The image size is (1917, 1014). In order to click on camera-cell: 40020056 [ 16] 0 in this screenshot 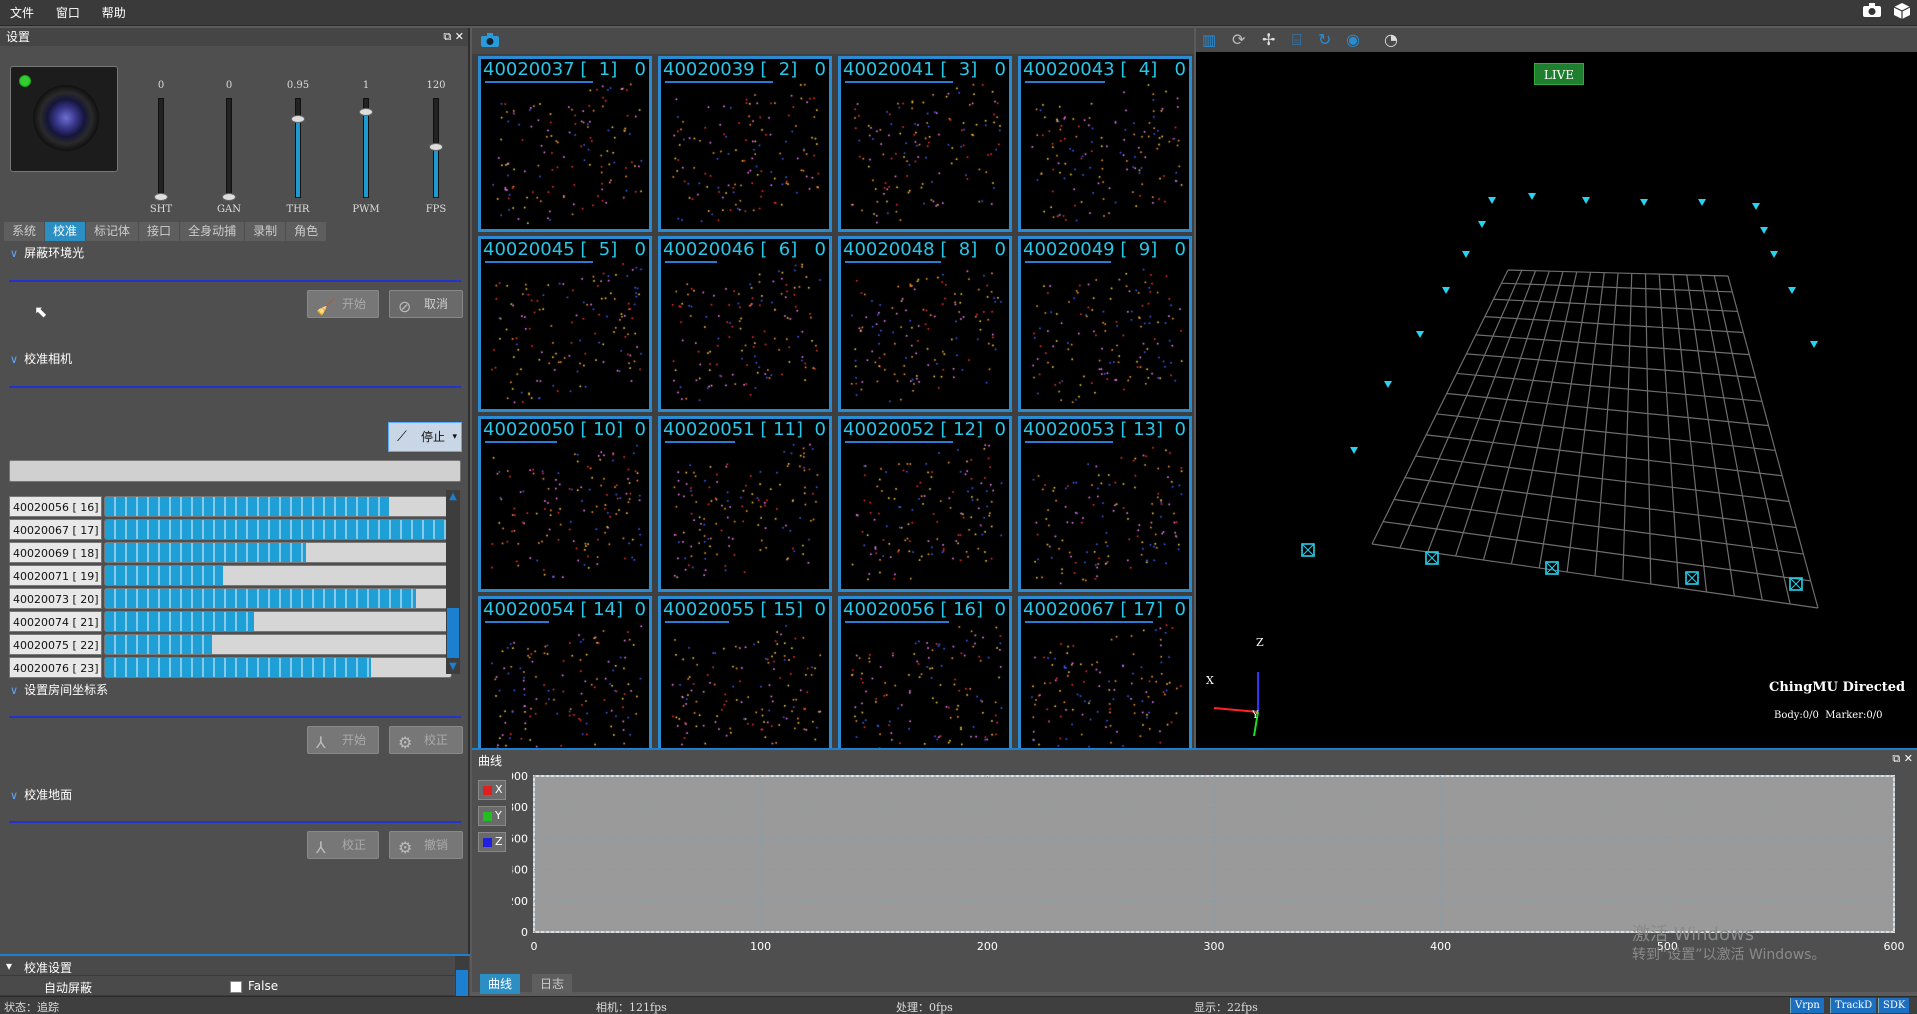, I will do `click(925, 684)`.